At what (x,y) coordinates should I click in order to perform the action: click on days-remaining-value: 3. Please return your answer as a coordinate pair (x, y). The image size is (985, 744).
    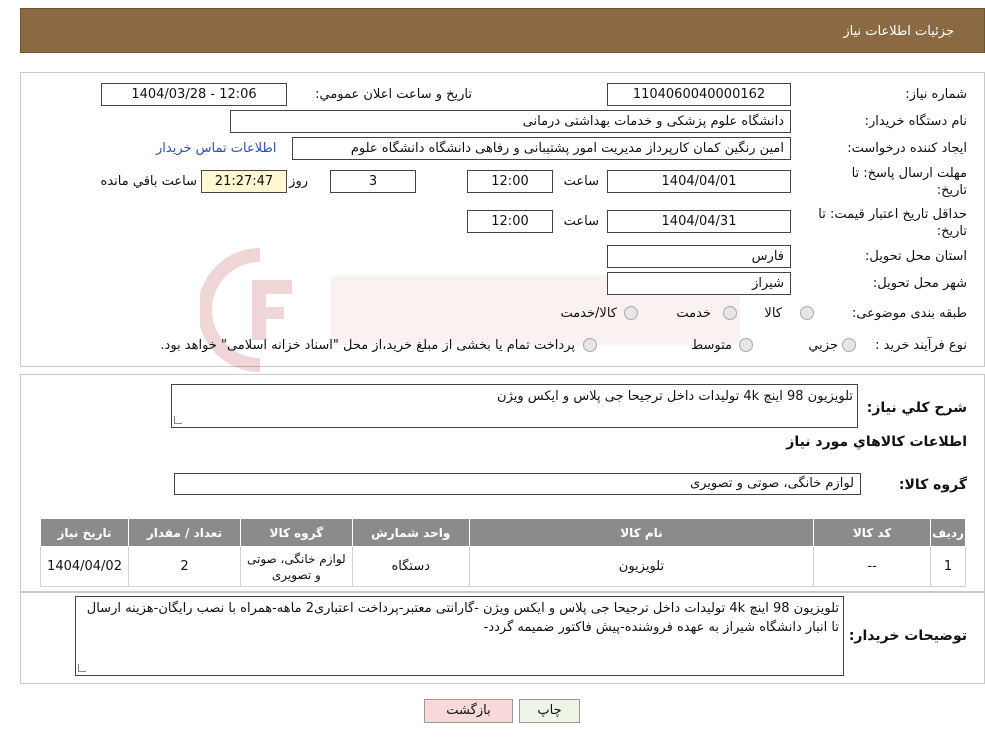
    Looking at the image, I should click on (373, 181).